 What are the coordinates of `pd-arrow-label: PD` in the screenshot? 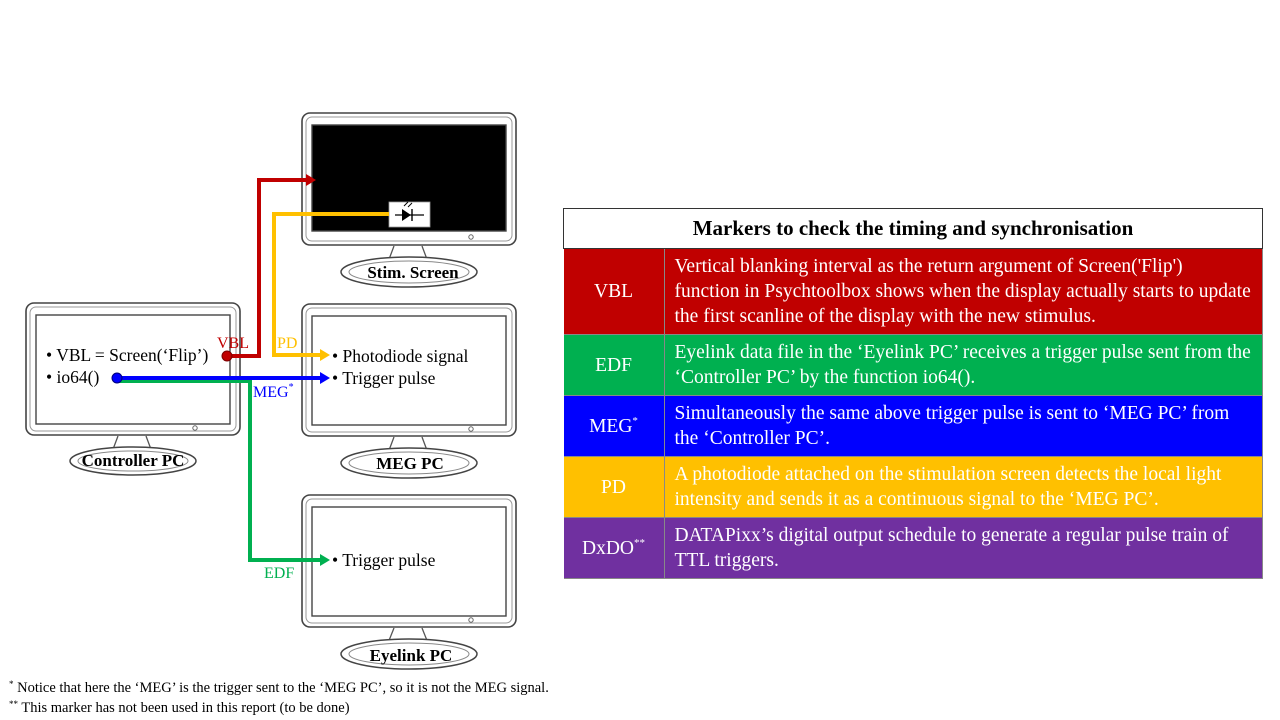 It's located at (287, 343).